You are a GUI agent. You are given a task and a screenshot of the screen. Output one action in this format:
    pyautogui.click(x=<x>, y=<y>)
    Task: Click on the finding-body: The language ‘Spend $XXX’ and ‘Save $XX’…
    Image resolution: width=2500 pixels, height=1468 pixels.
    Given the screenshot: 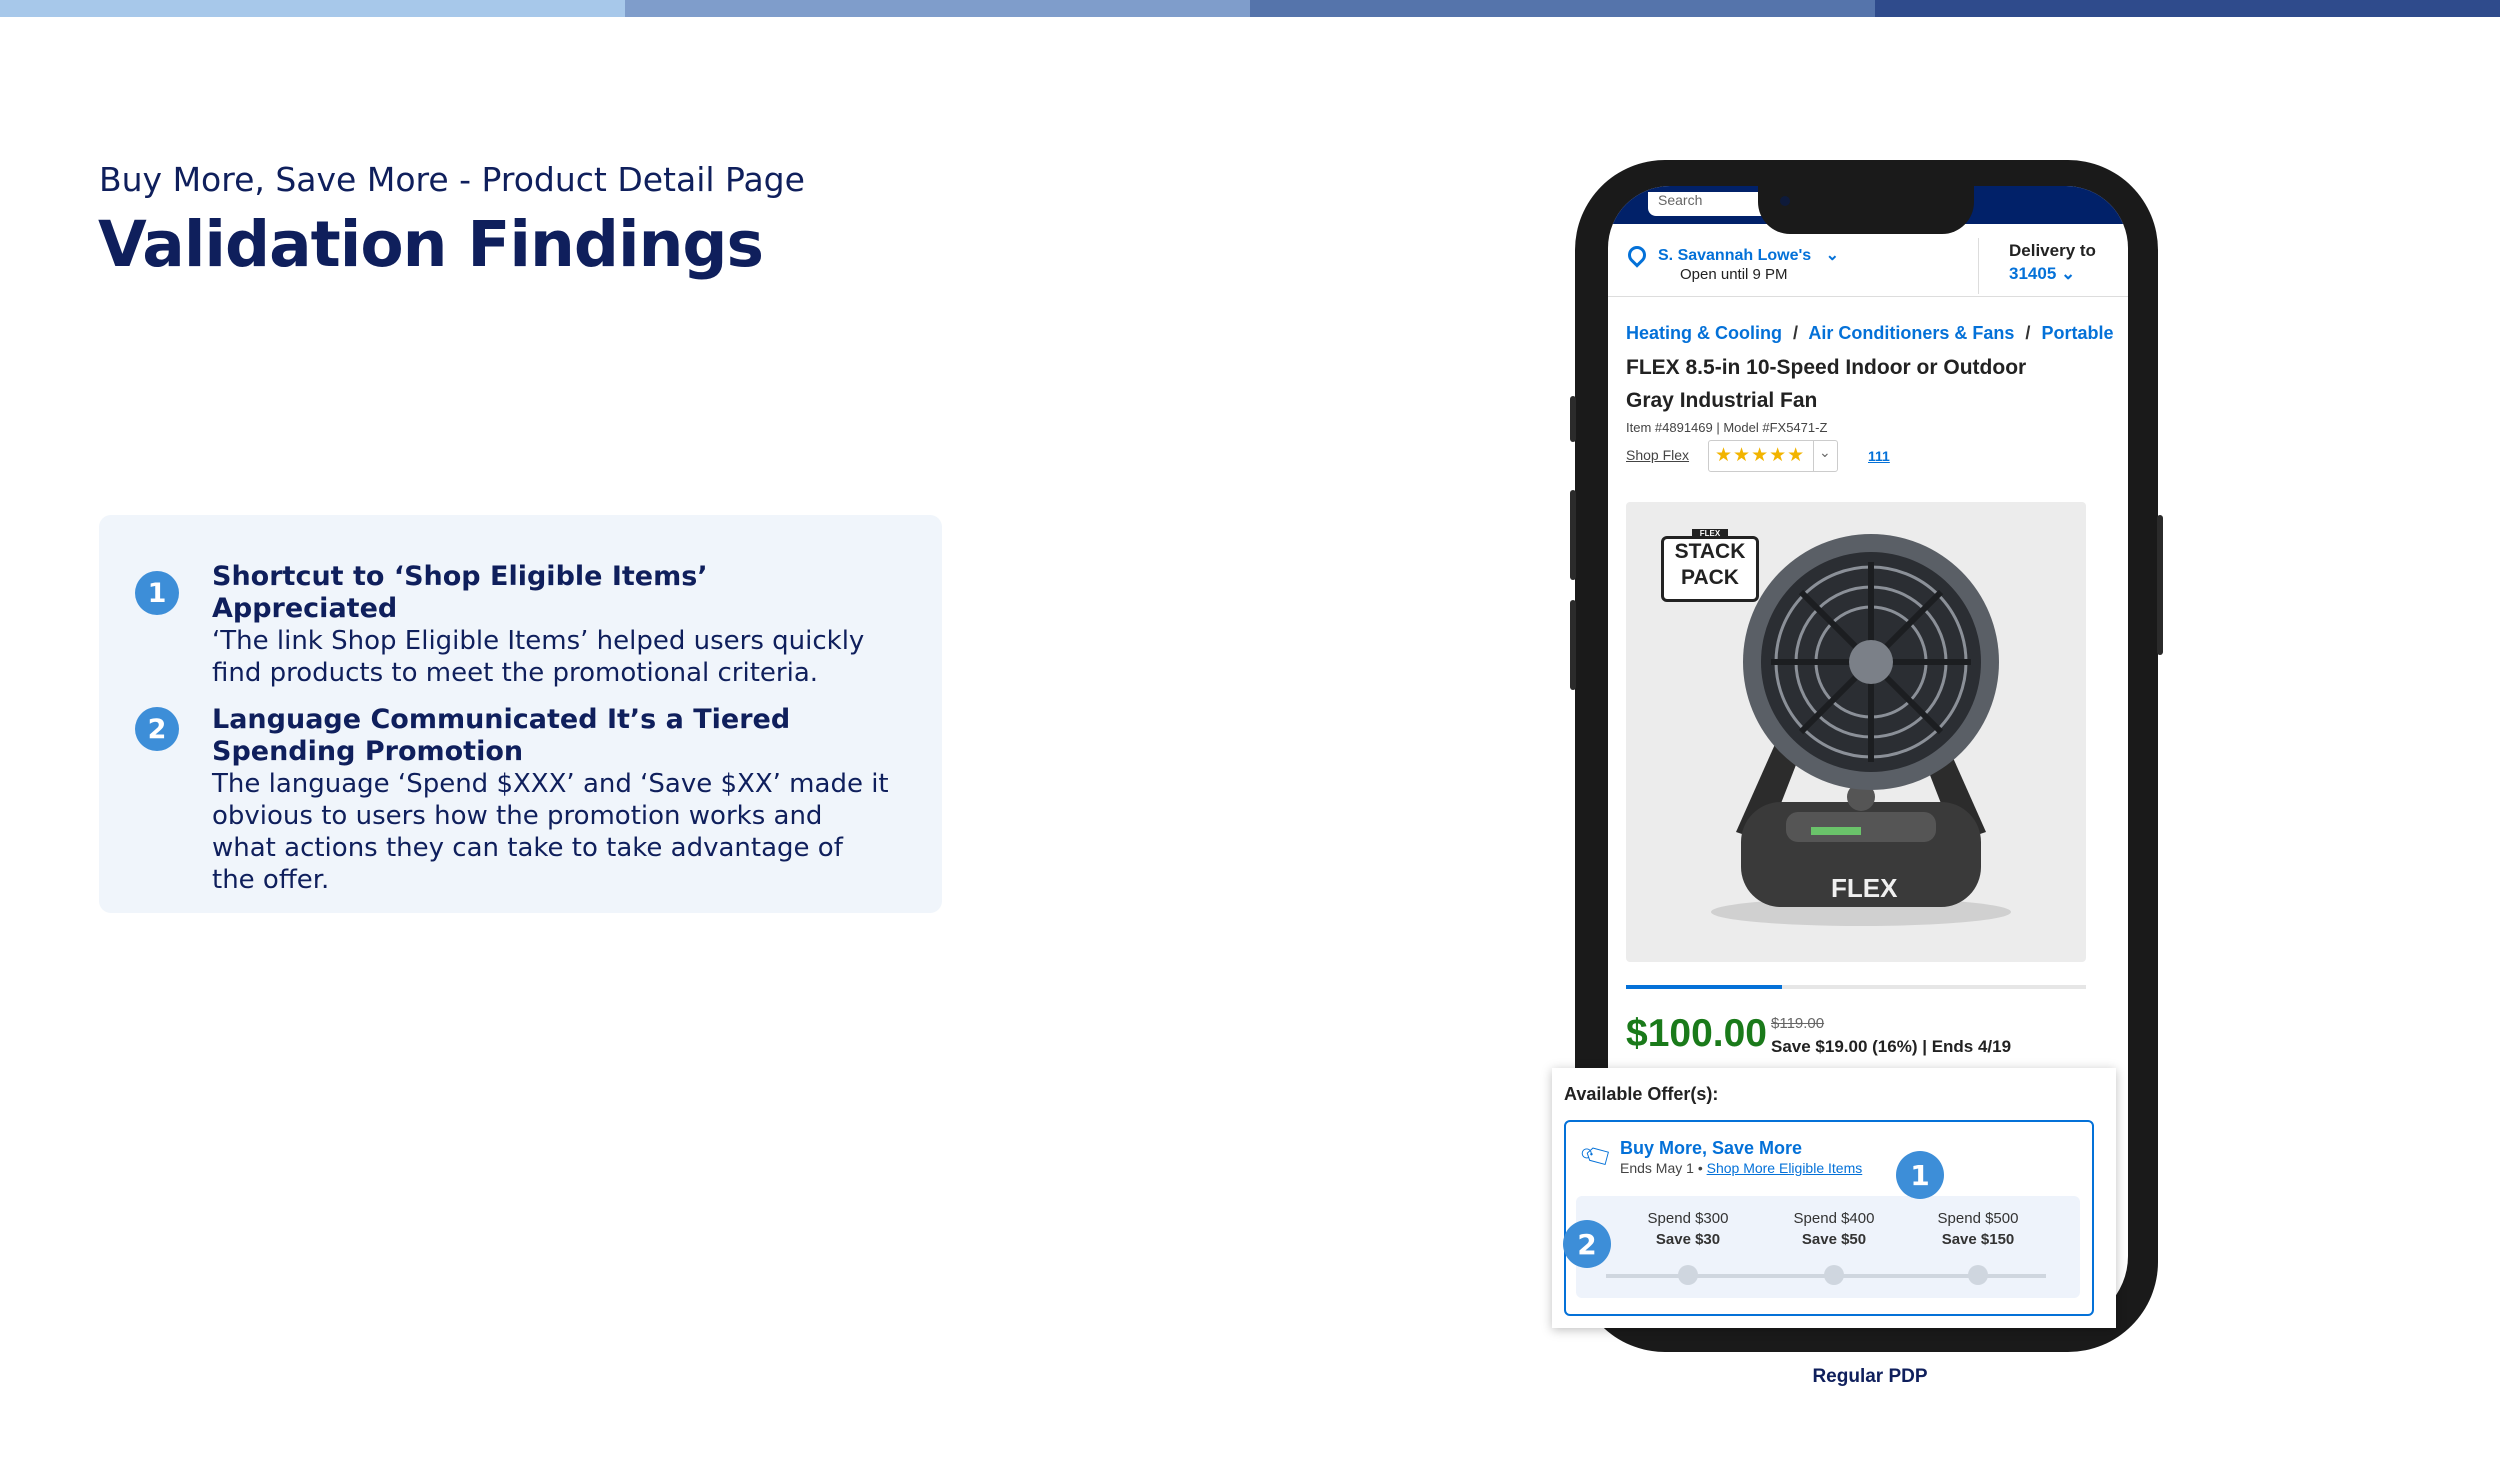 What is the action you would take?
    pyautogui.click(x=550, y=832)
    